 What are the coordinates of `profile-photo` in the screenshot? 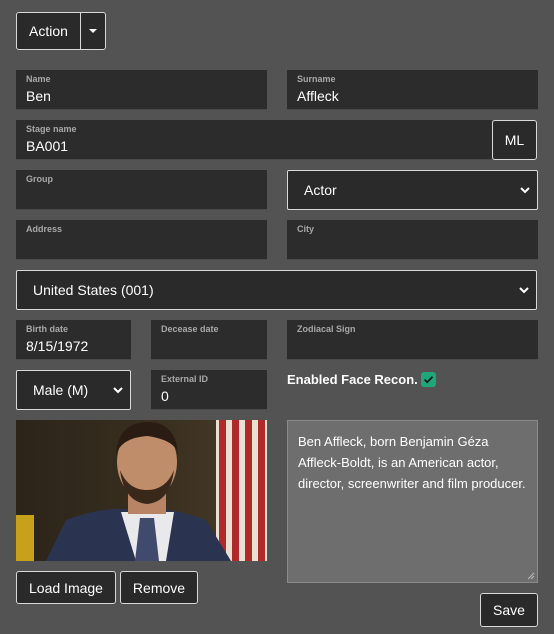 It's located at (141, 490).